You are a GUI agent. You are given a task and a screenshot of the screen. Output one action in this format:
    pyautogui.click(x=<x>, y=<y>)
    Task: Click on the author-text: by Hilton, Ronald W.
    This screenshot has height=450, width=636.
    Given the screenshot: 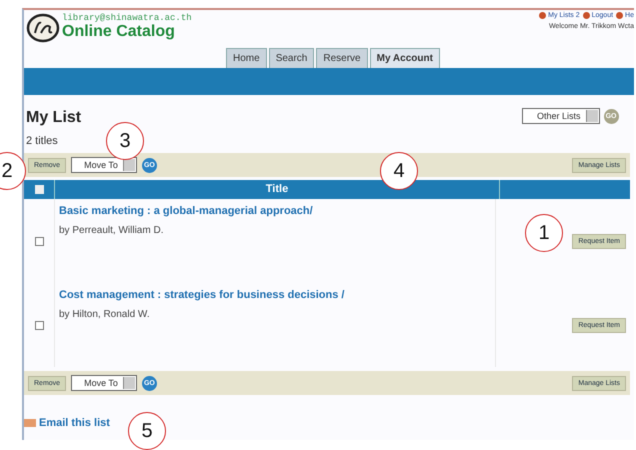 What is the action you would take?
    pyautogui.click(x=105, y=314)
    